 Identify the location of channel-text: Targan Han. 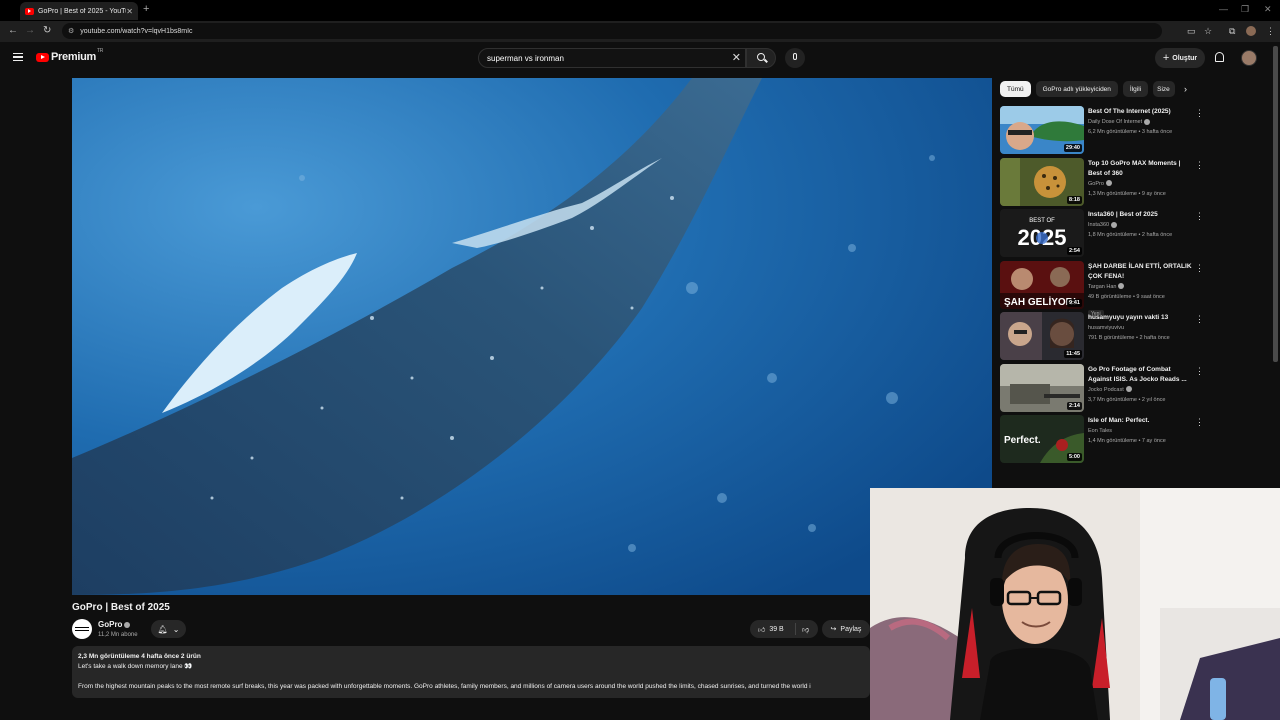
(1102, 286).